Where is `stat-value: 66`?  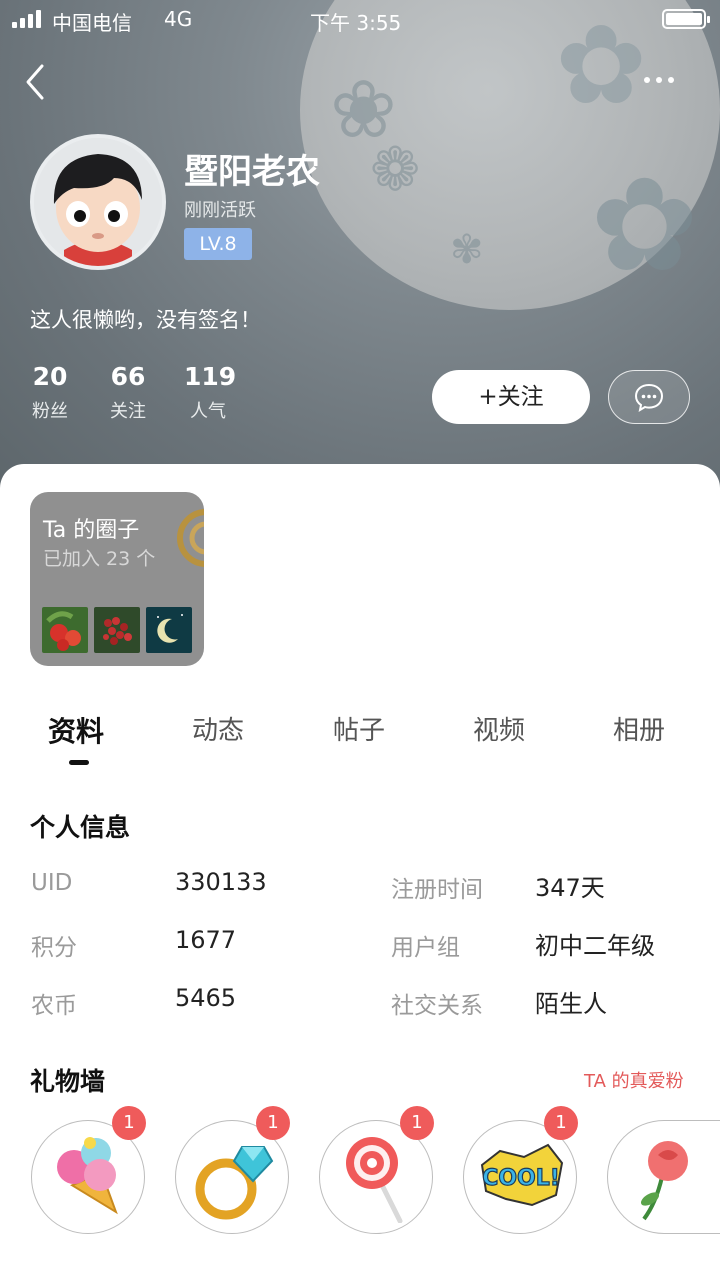 stat-value: 66 is located at coordinates (128, 376).